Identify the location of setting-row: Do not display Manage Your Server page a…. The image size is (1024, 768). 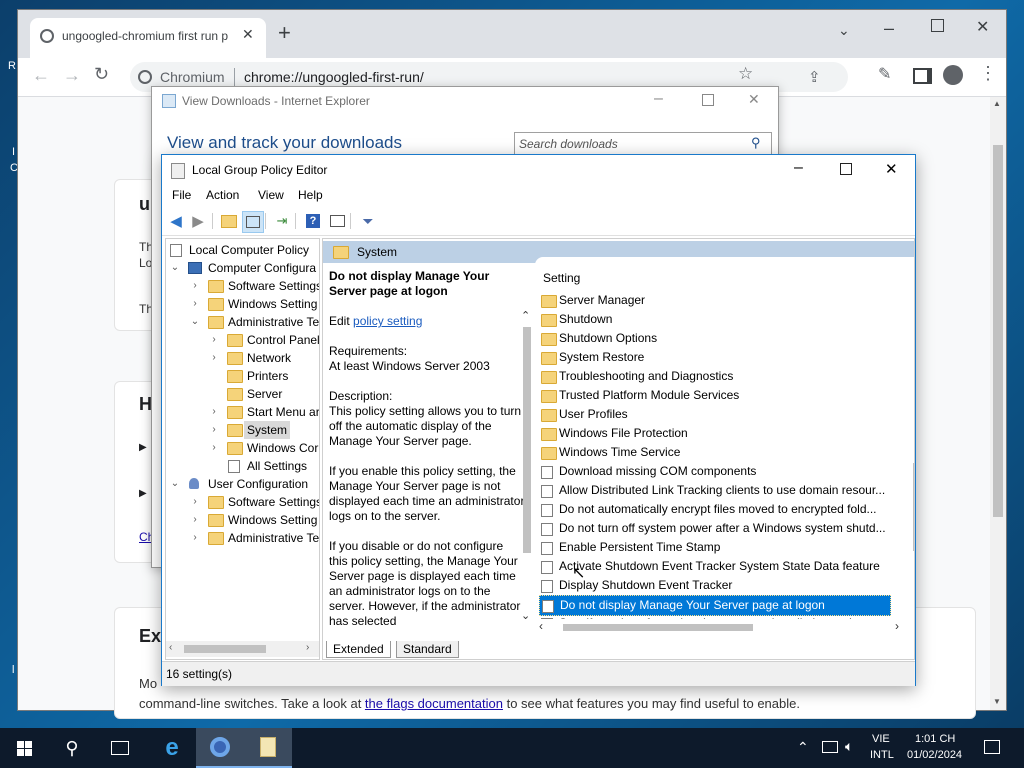
(715, 605).